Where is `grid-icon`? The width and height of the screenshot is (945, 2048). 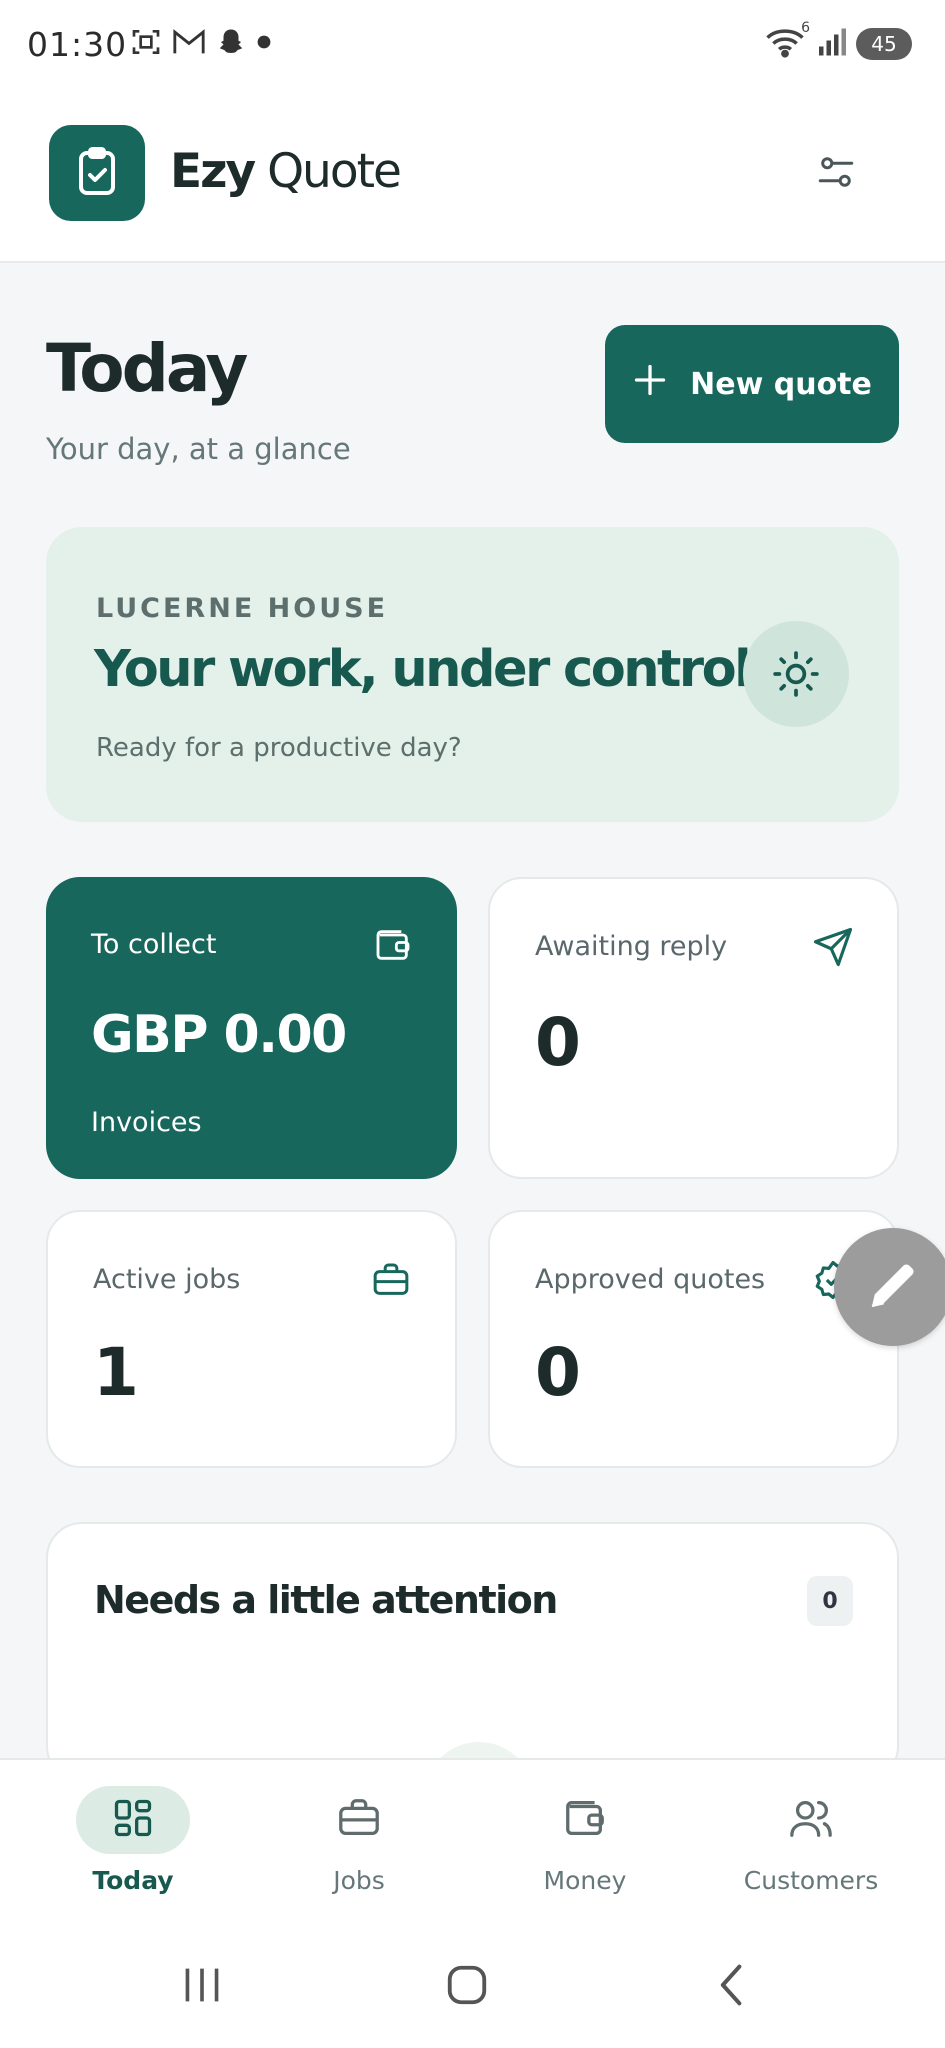
grid-icon is located at coordinates (133, 1820).